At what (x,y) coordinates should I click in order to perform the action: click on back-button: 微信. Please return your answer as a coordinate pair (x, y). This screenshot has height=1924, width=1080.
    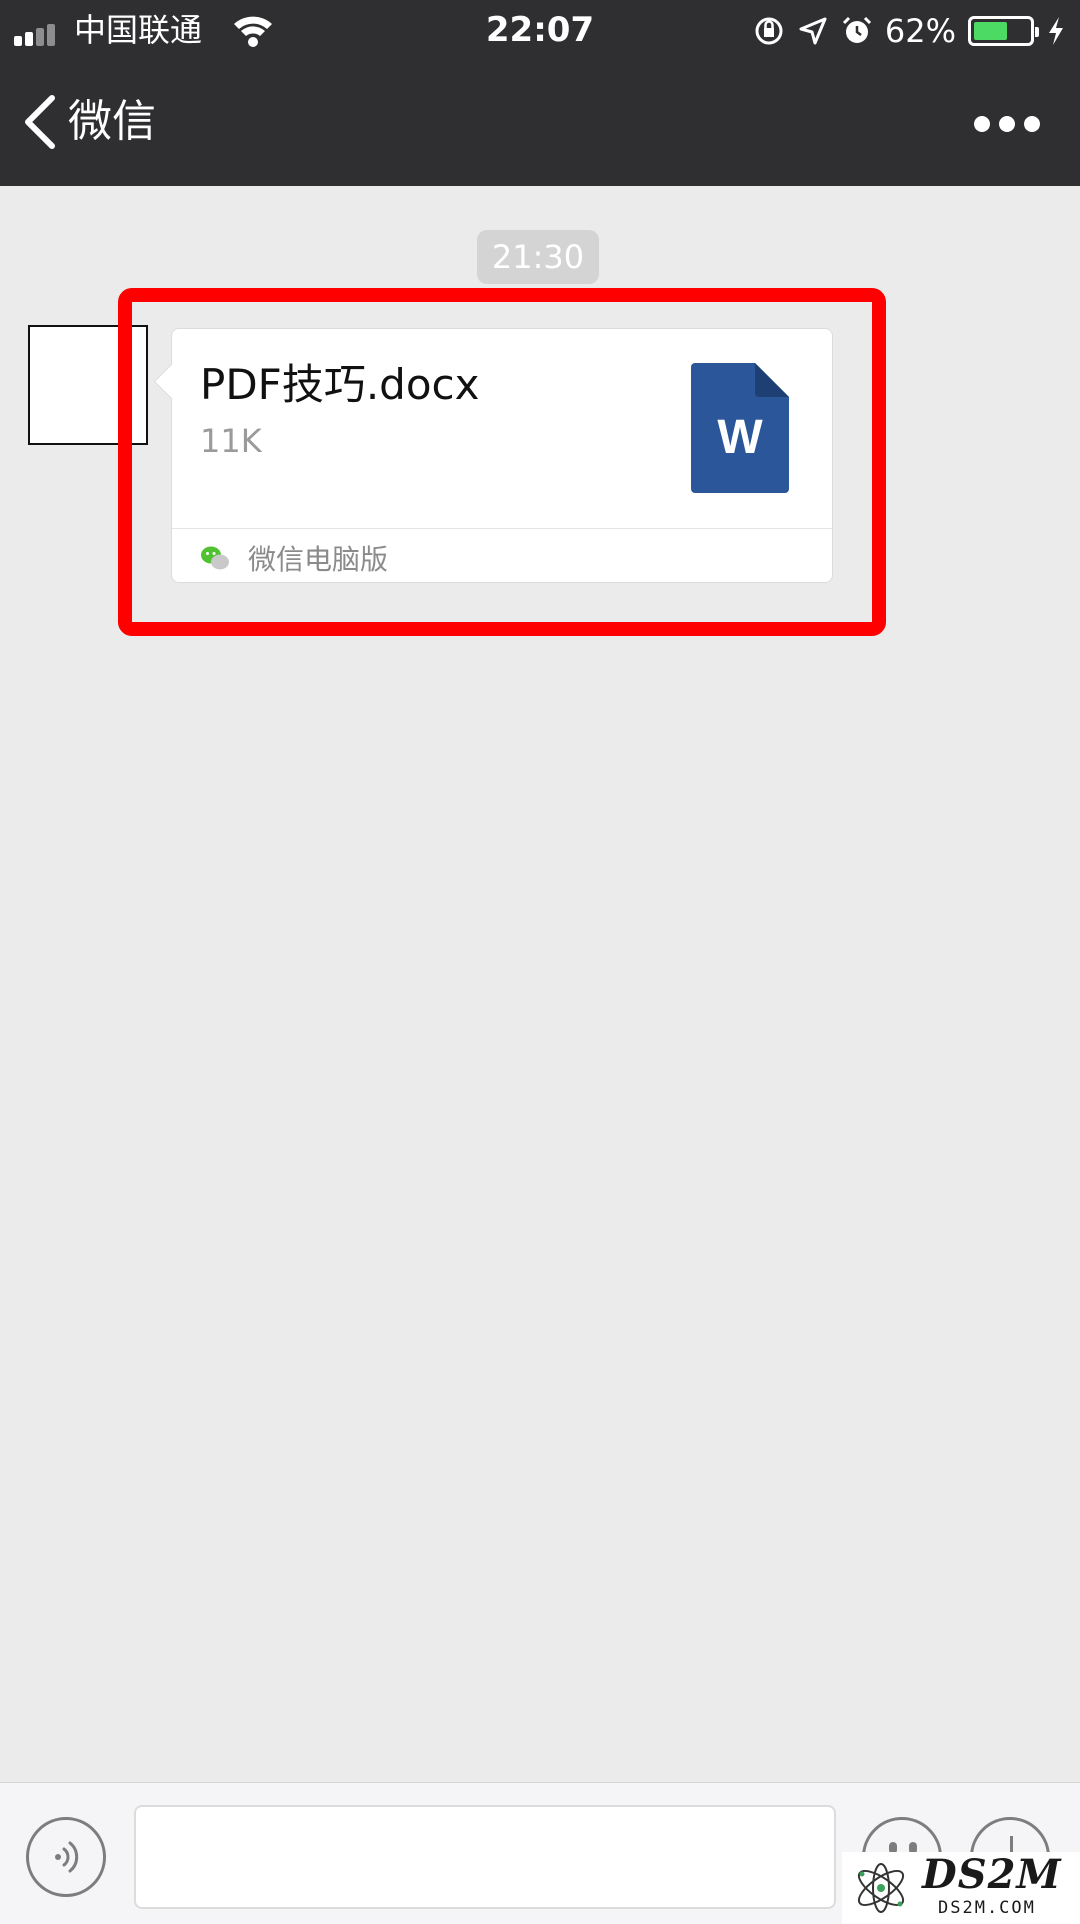
    Looking at the image, I should click on (89, 122).